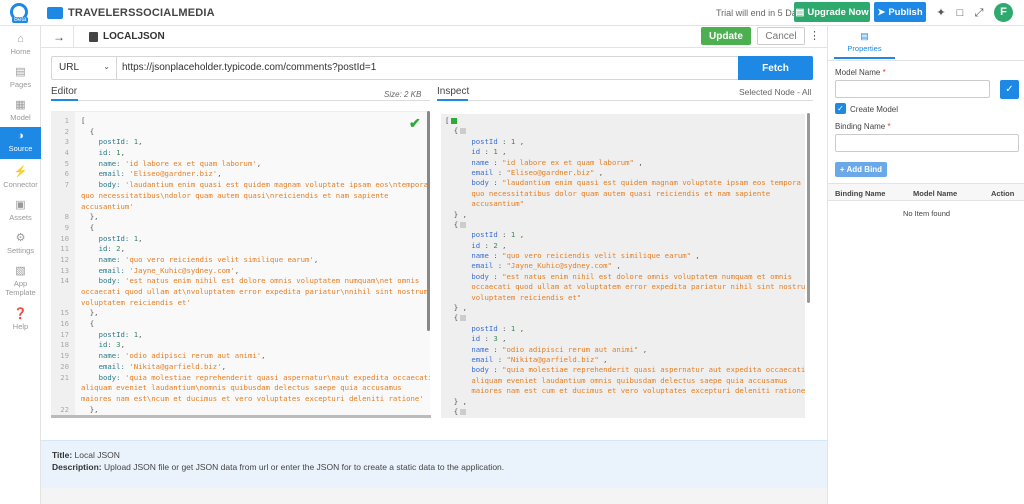 This screenshot has height=504, width=1024. Describe the element at coordinates (927, 143) in the screenshot. I see `binding-name-input` at that location.